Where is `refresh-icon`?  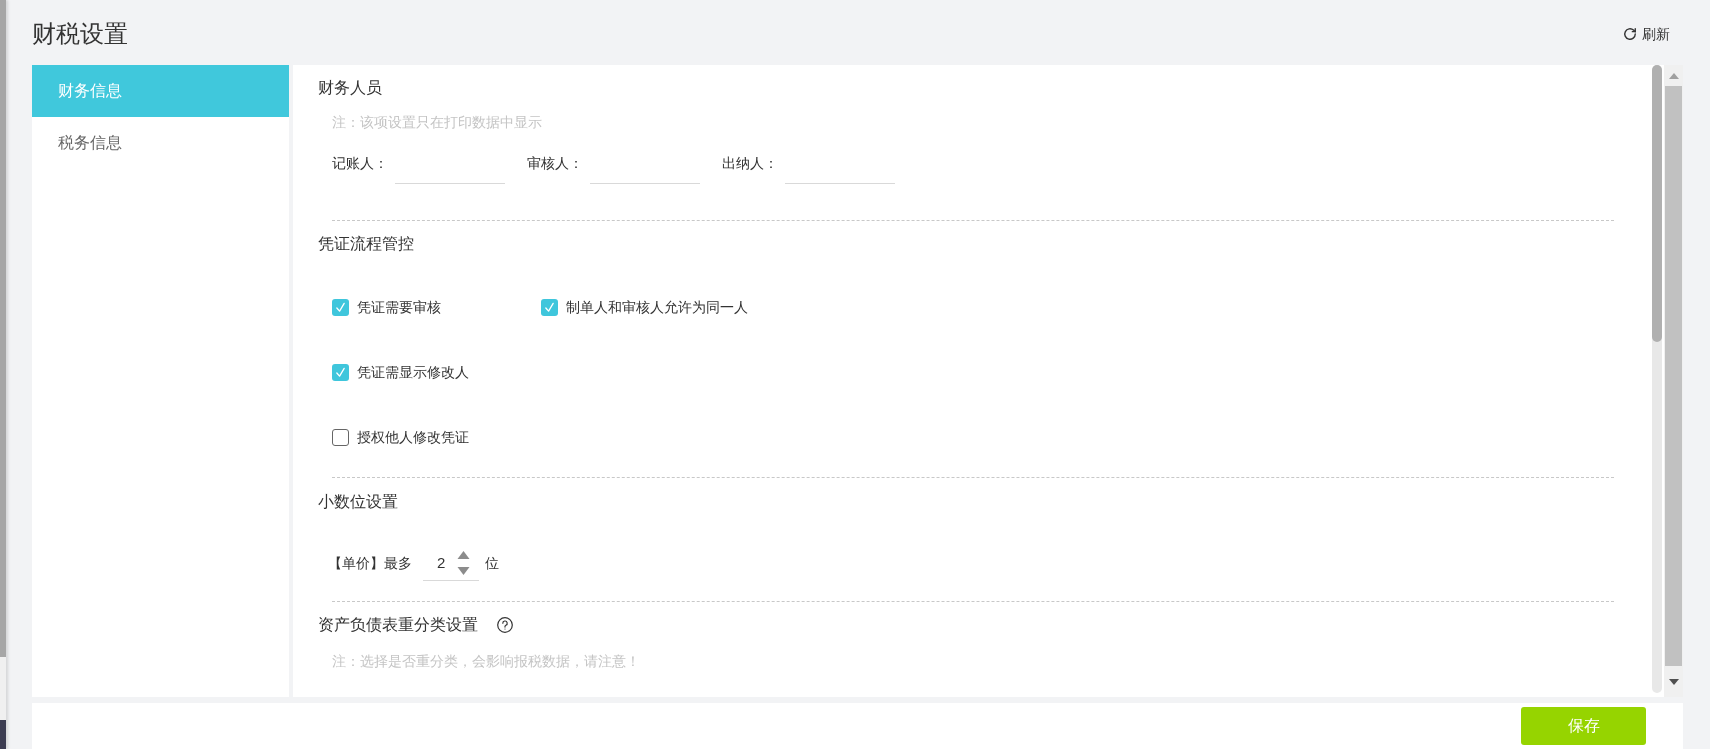
refresh-icon is located at coordinates (1630, 34).